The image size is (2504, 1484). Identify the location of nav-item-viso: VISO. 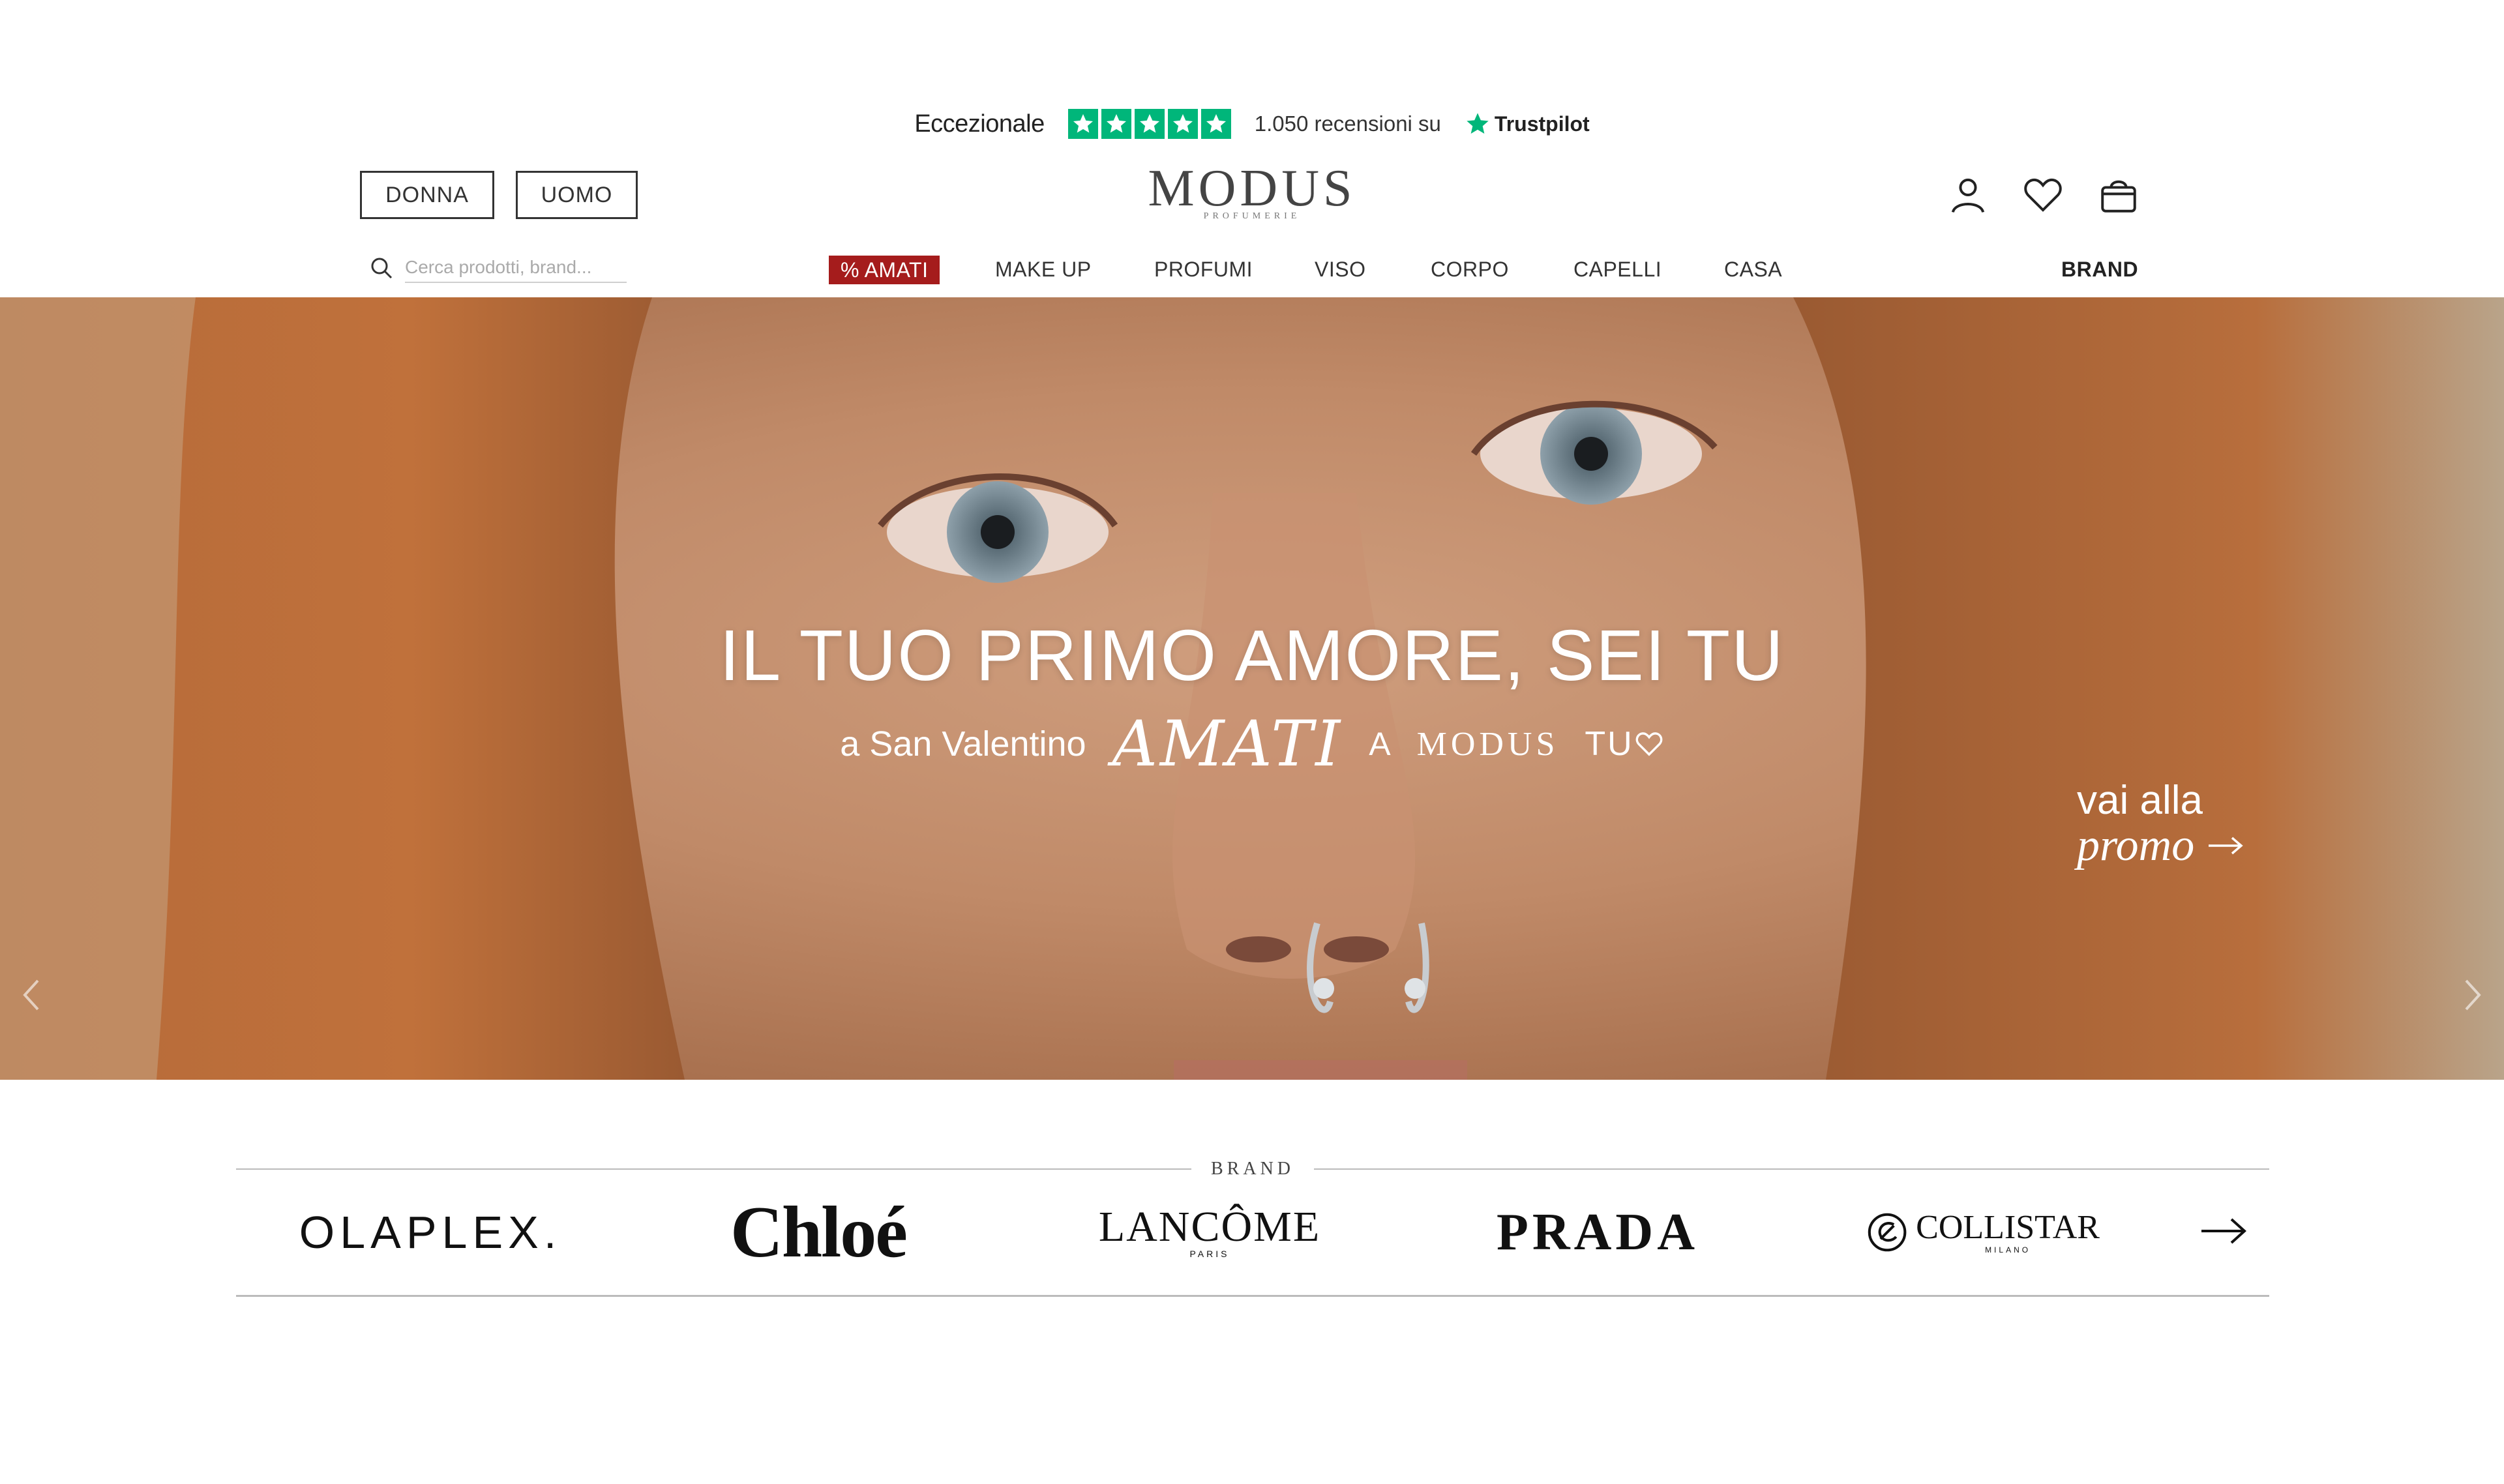
(1340, 269).